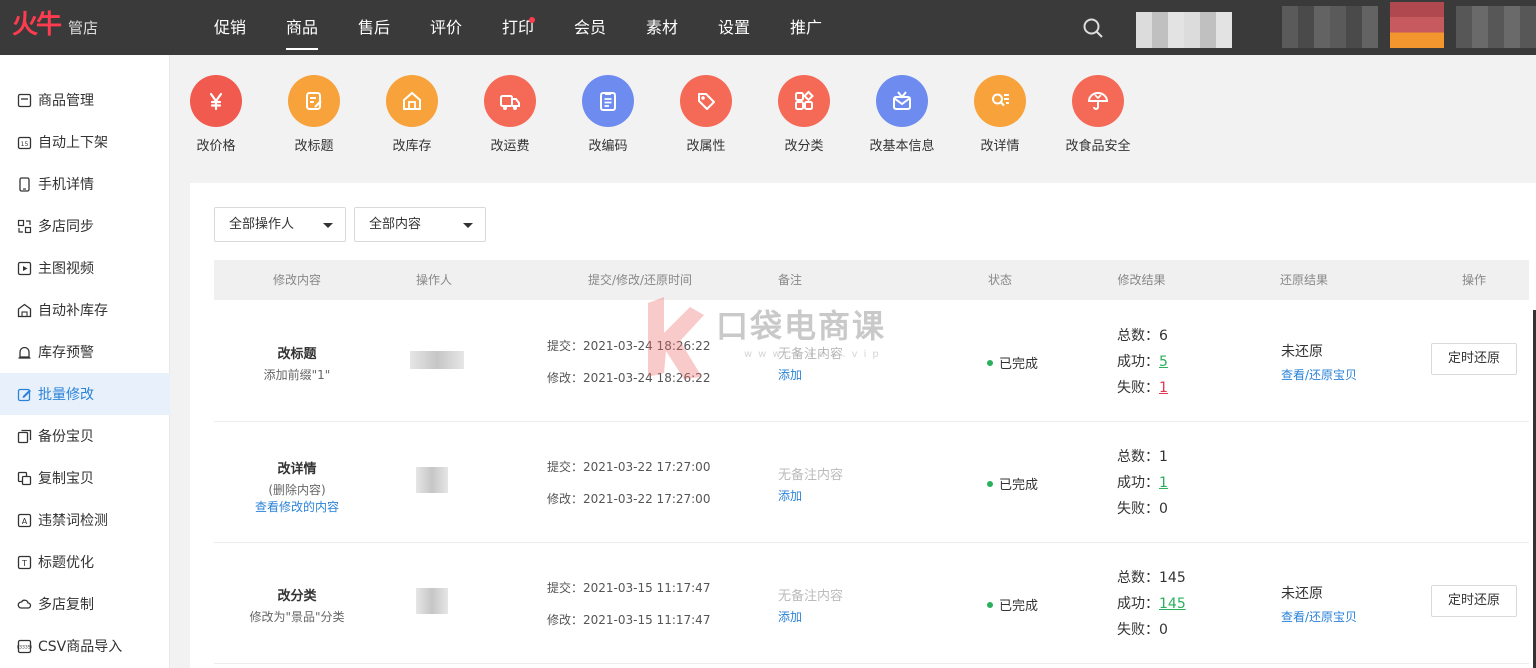 This screenshot has height=668, width=1536. What do you see at coordinates (804, 100) in the screenshot?
I see `category-icon` at bounding box center [804, 100].